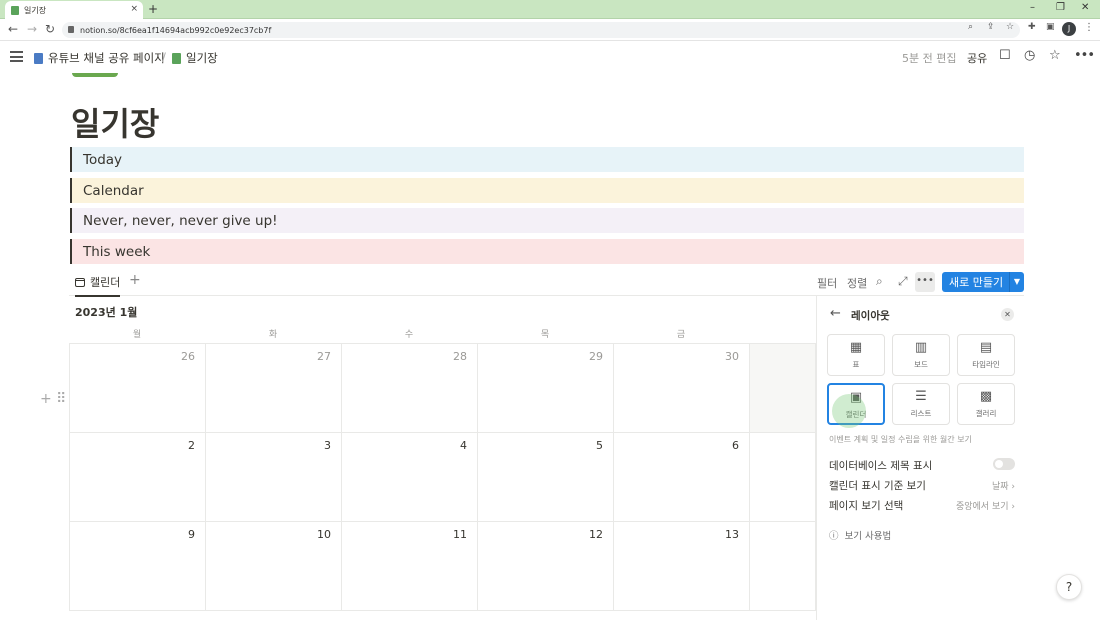  I want to click on tab-calendar-view: 캘린더, so click(98, 285).